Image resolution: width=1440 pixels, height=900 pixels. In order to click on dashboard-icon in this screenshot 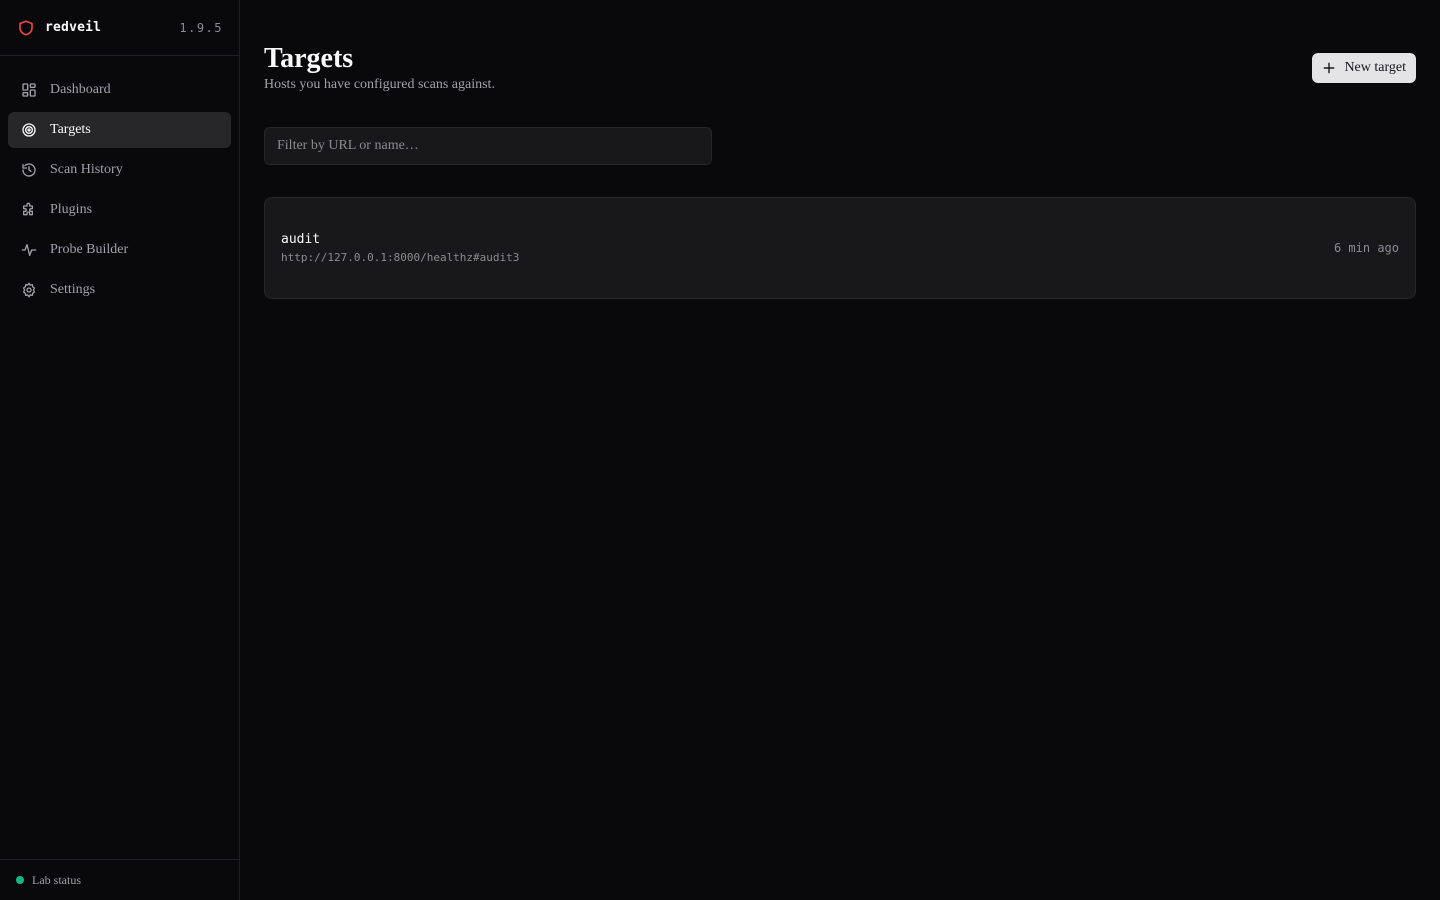, I will do `click(29, 90)`.